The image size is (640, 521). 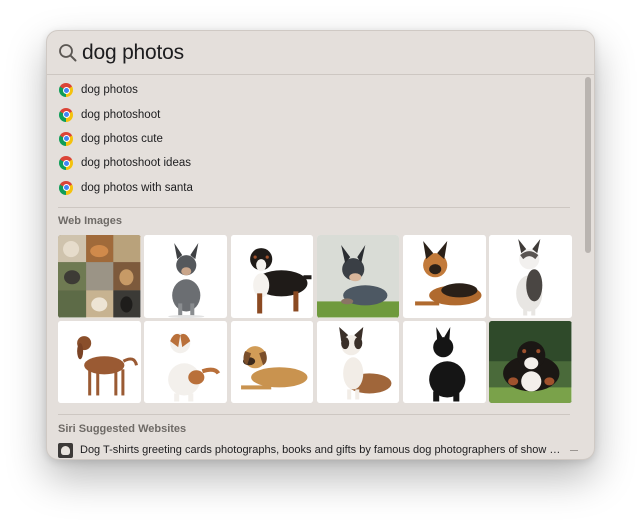 I want to click on more-dash-icon, so click(x=574, y=450).